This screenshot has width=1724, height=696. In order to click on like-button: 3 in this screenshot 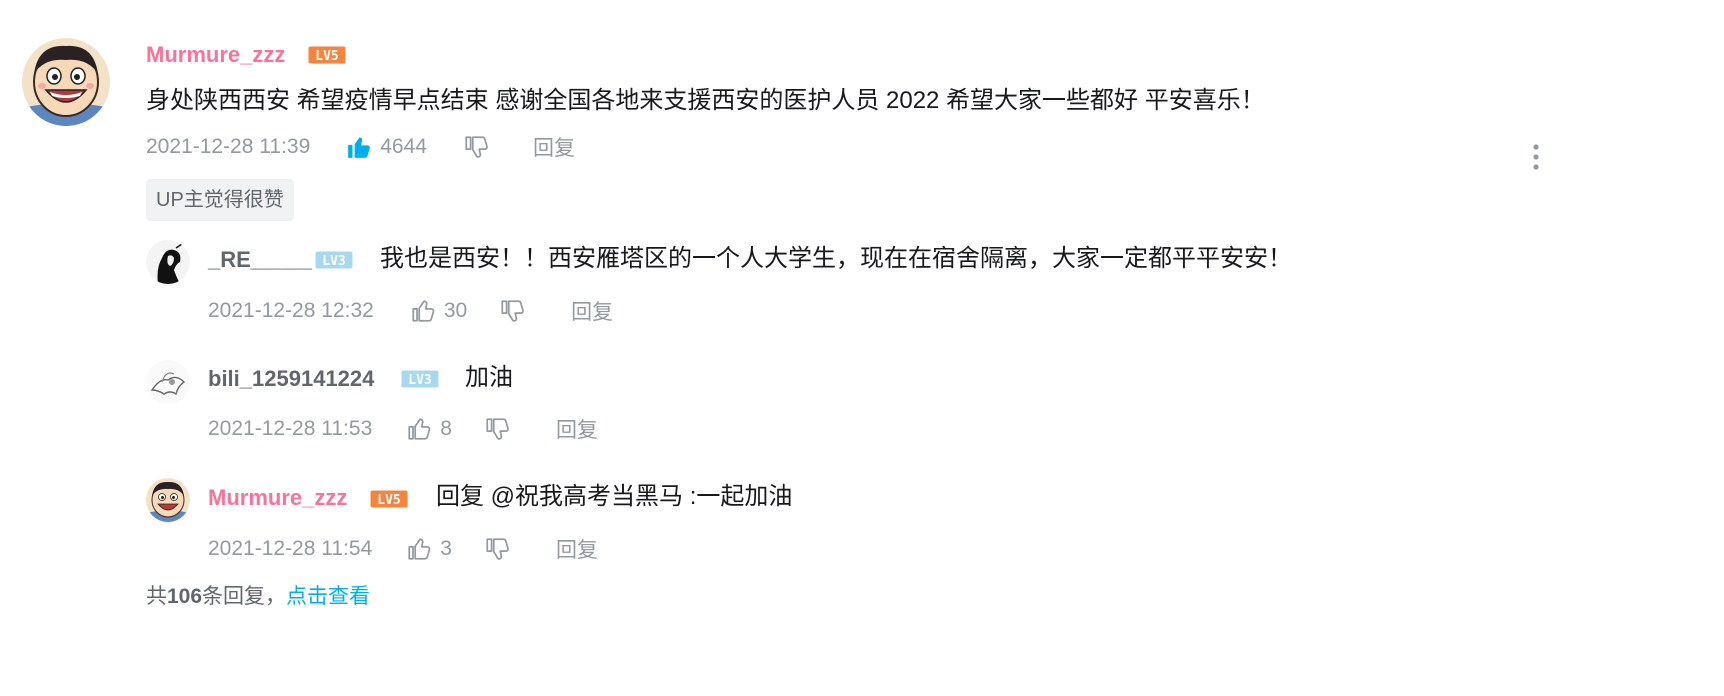, I will do `click(429, 549)`.